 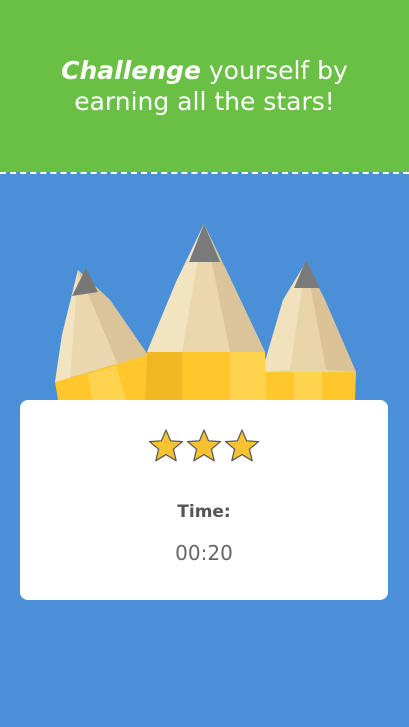 I want to click on header-title-emphasis: Challenge, so click(x=131, y=70).